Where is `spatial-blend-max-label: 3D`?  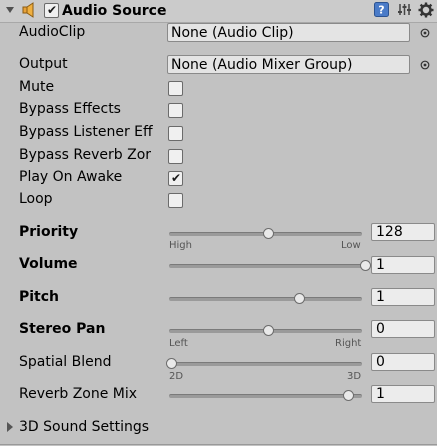
spatial-blend-max-label: 3D is located at coordinates (354, 376).